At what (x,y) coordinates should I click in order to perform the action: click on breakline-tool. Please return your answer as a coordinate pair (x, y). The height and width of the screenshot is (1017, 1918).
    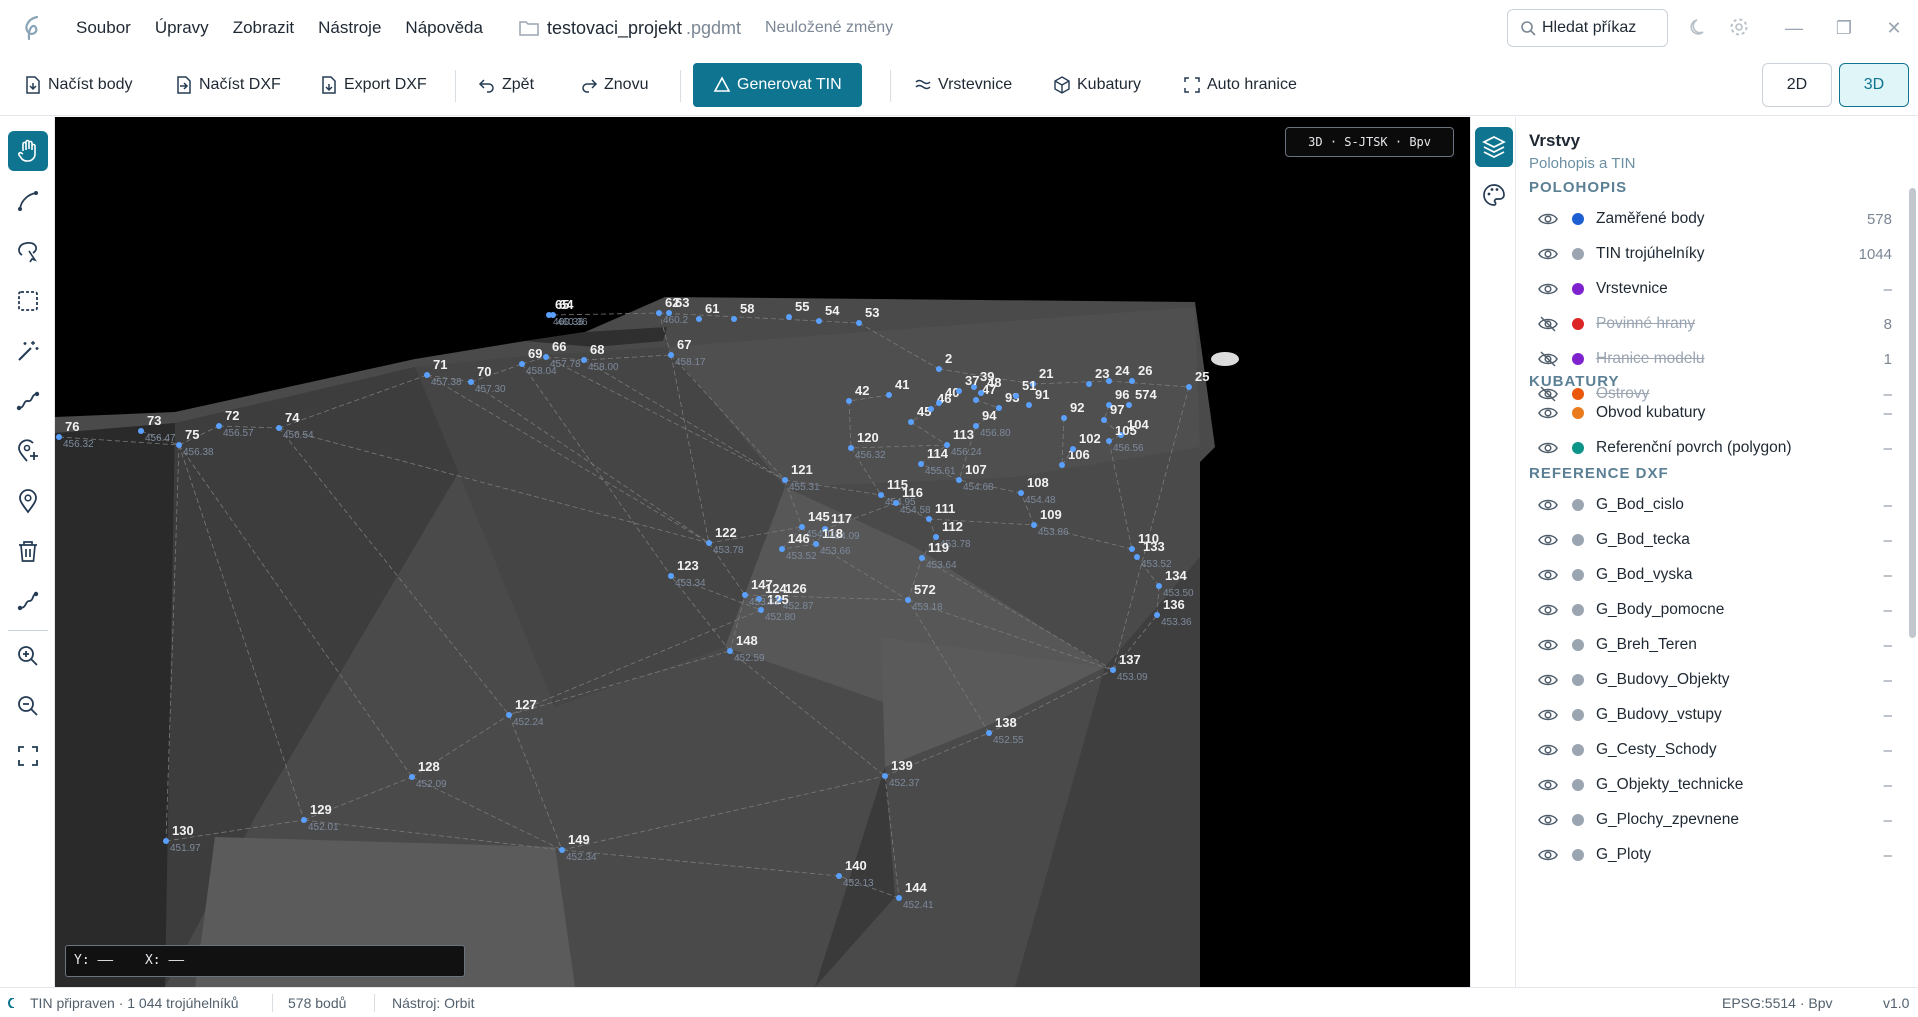
    Looking at the image, I should click on (28, 401).